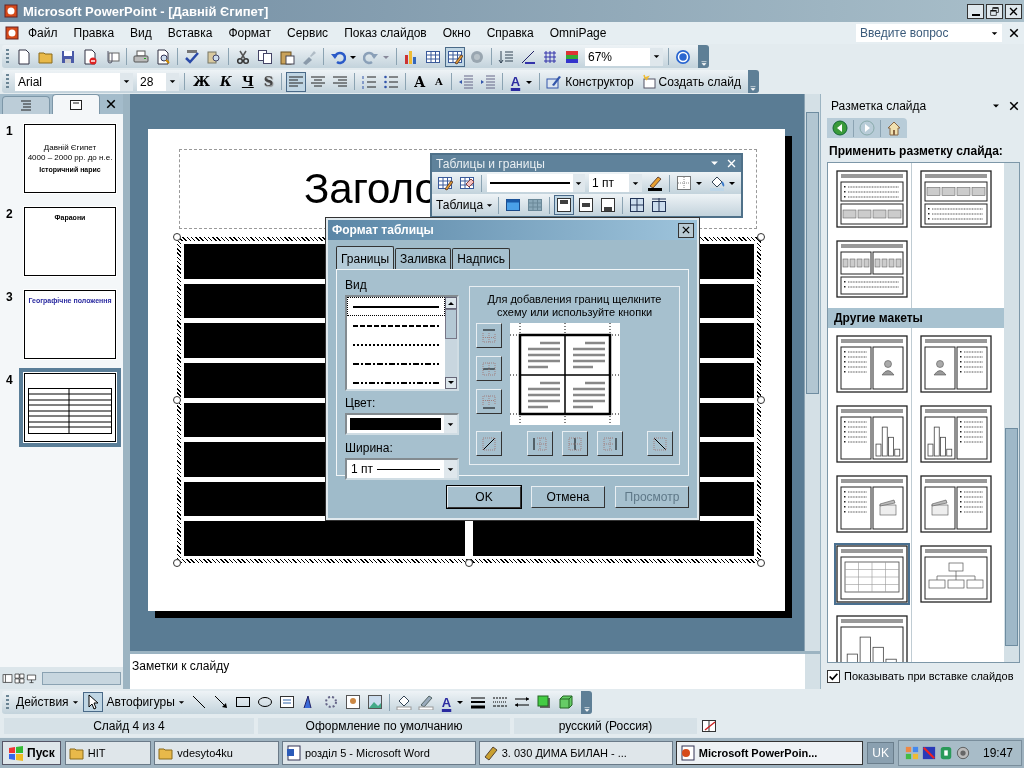 This screenshot has width=1024, height=768. I want to click on thumbnail-text: 4000 – 2000 рр. до н.е., so click(70, 157).